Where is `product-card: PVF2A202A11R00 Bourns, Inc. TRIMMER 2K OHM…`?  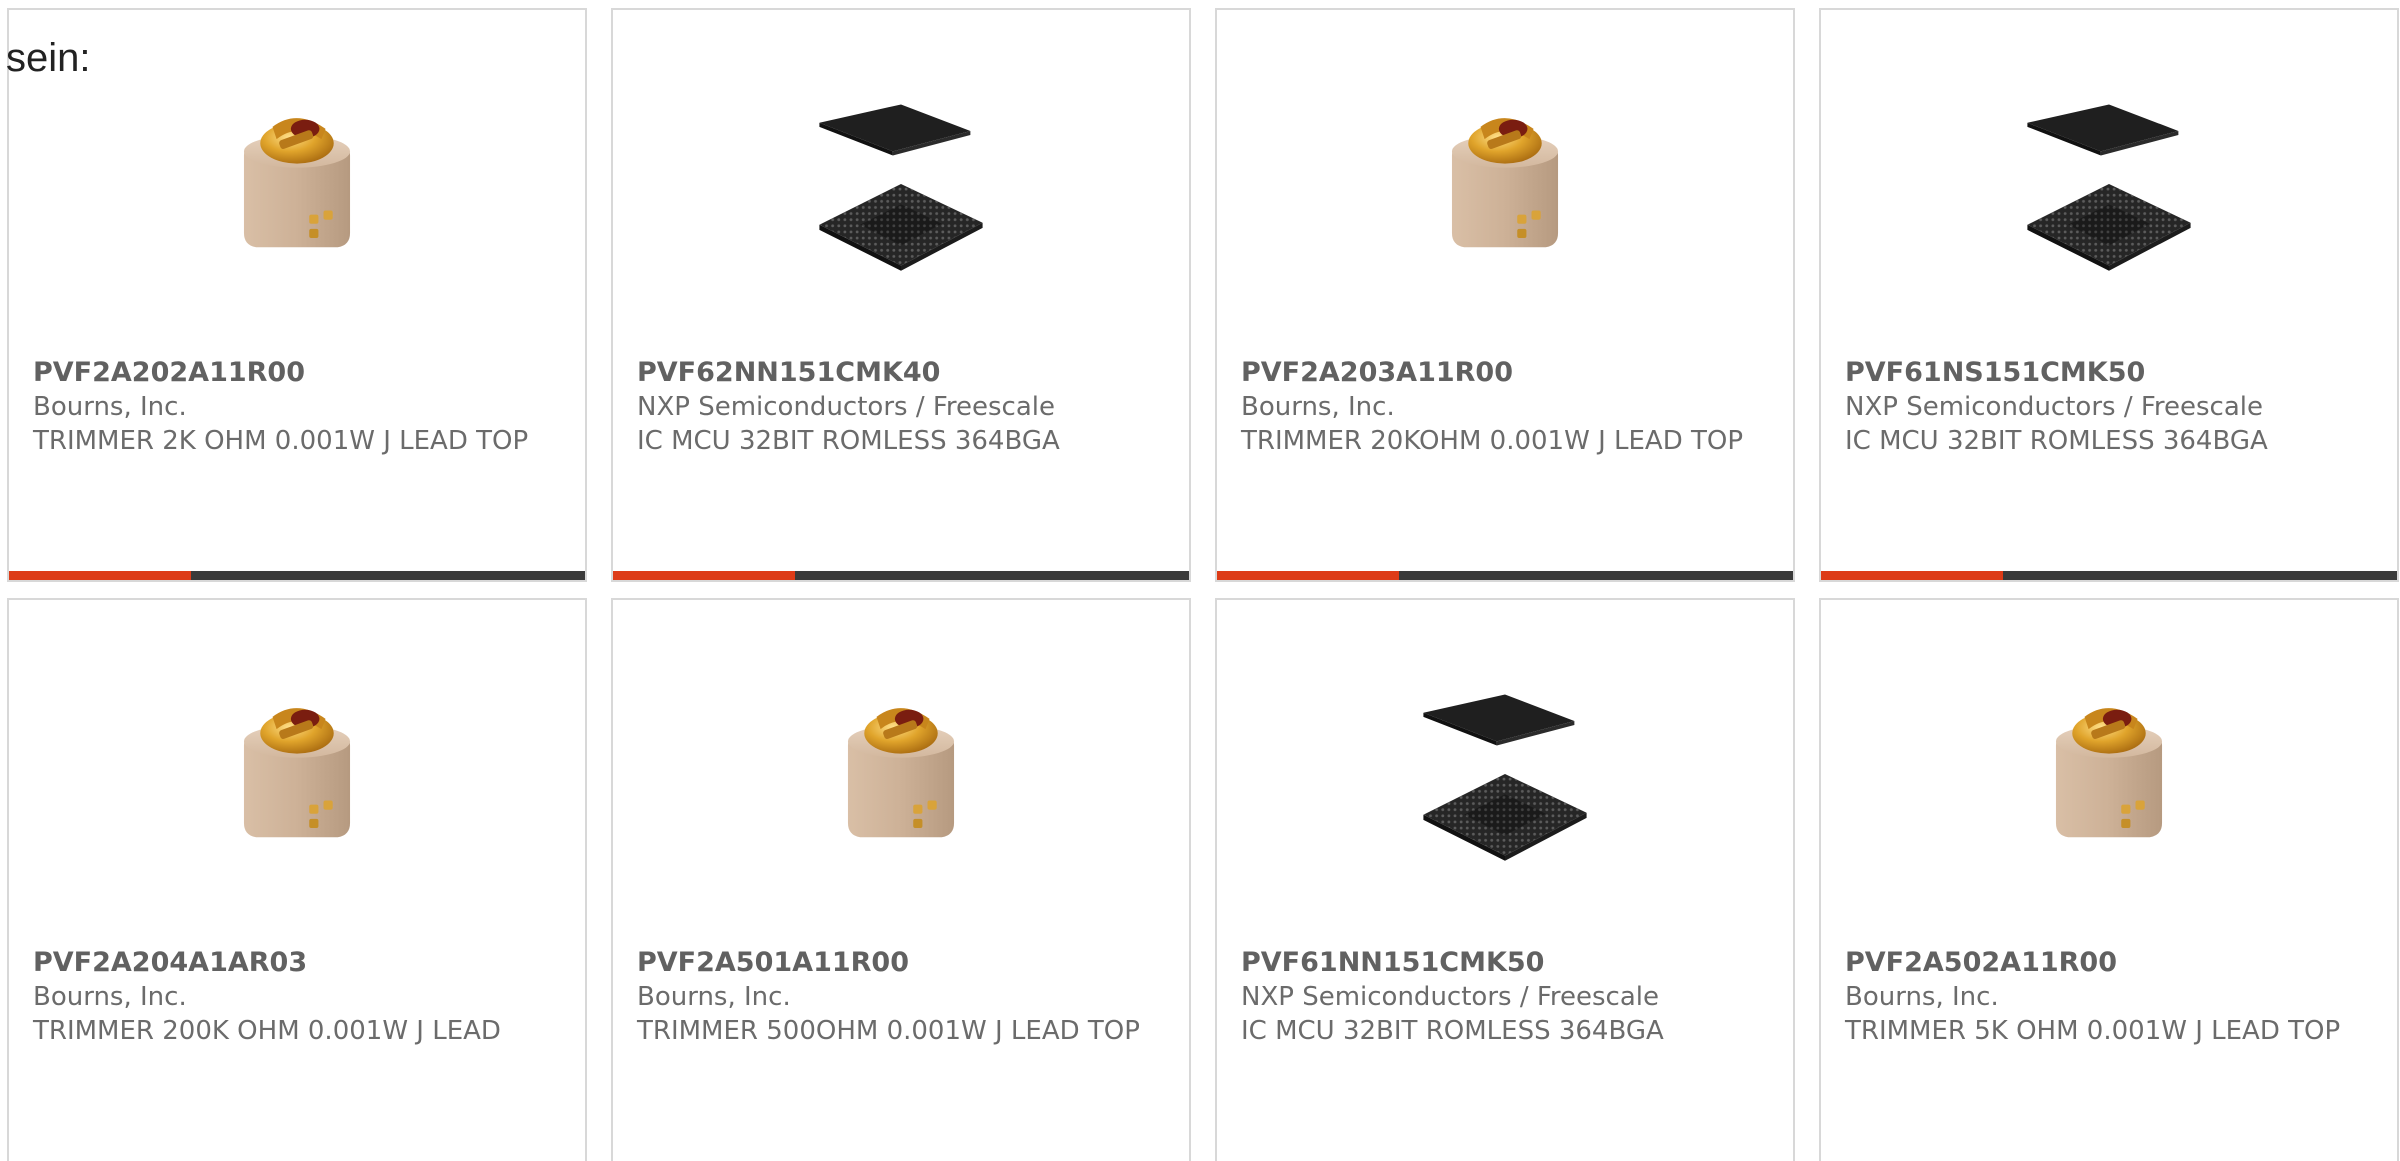
product-card: PVF2A202A11R00 Bourns, Inc. TRIMMER 2K OHM… is located at coordinates (297, 295).